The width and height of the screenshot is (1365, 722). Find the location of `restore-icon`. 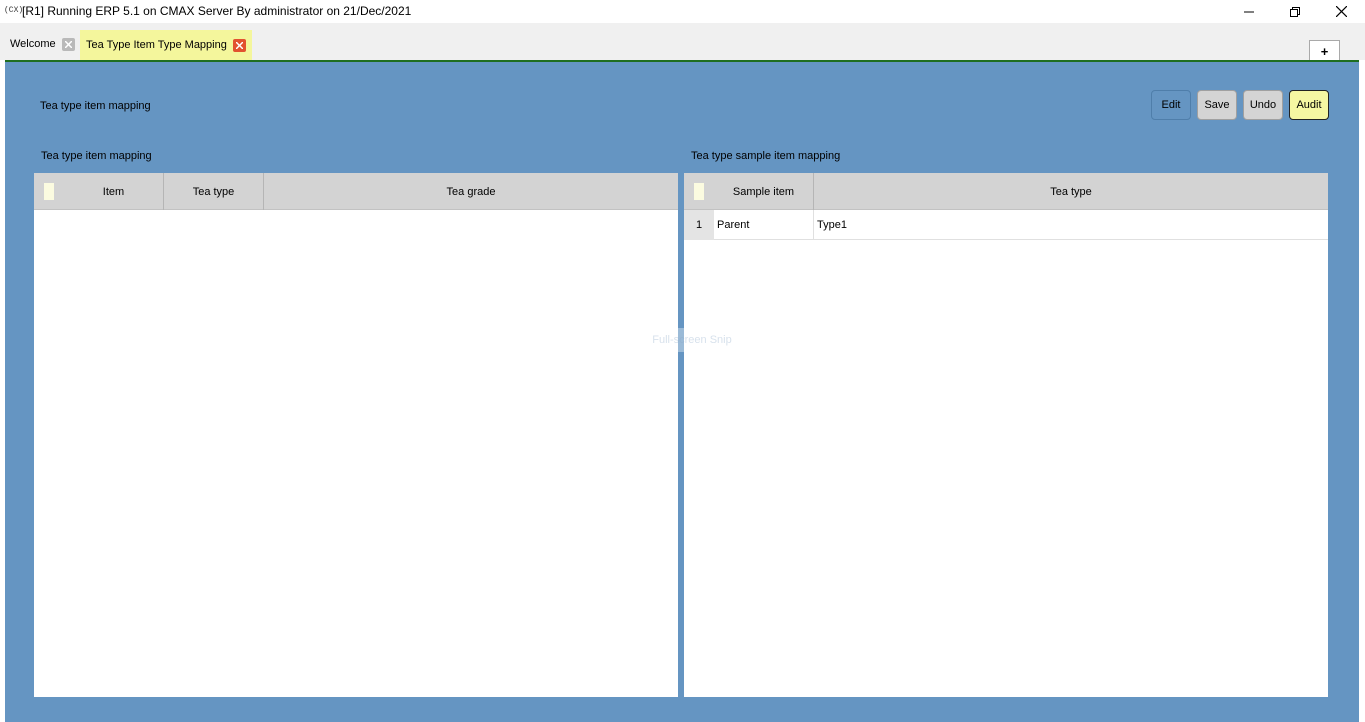

restore-icon is located at coordinates (1295, 11).